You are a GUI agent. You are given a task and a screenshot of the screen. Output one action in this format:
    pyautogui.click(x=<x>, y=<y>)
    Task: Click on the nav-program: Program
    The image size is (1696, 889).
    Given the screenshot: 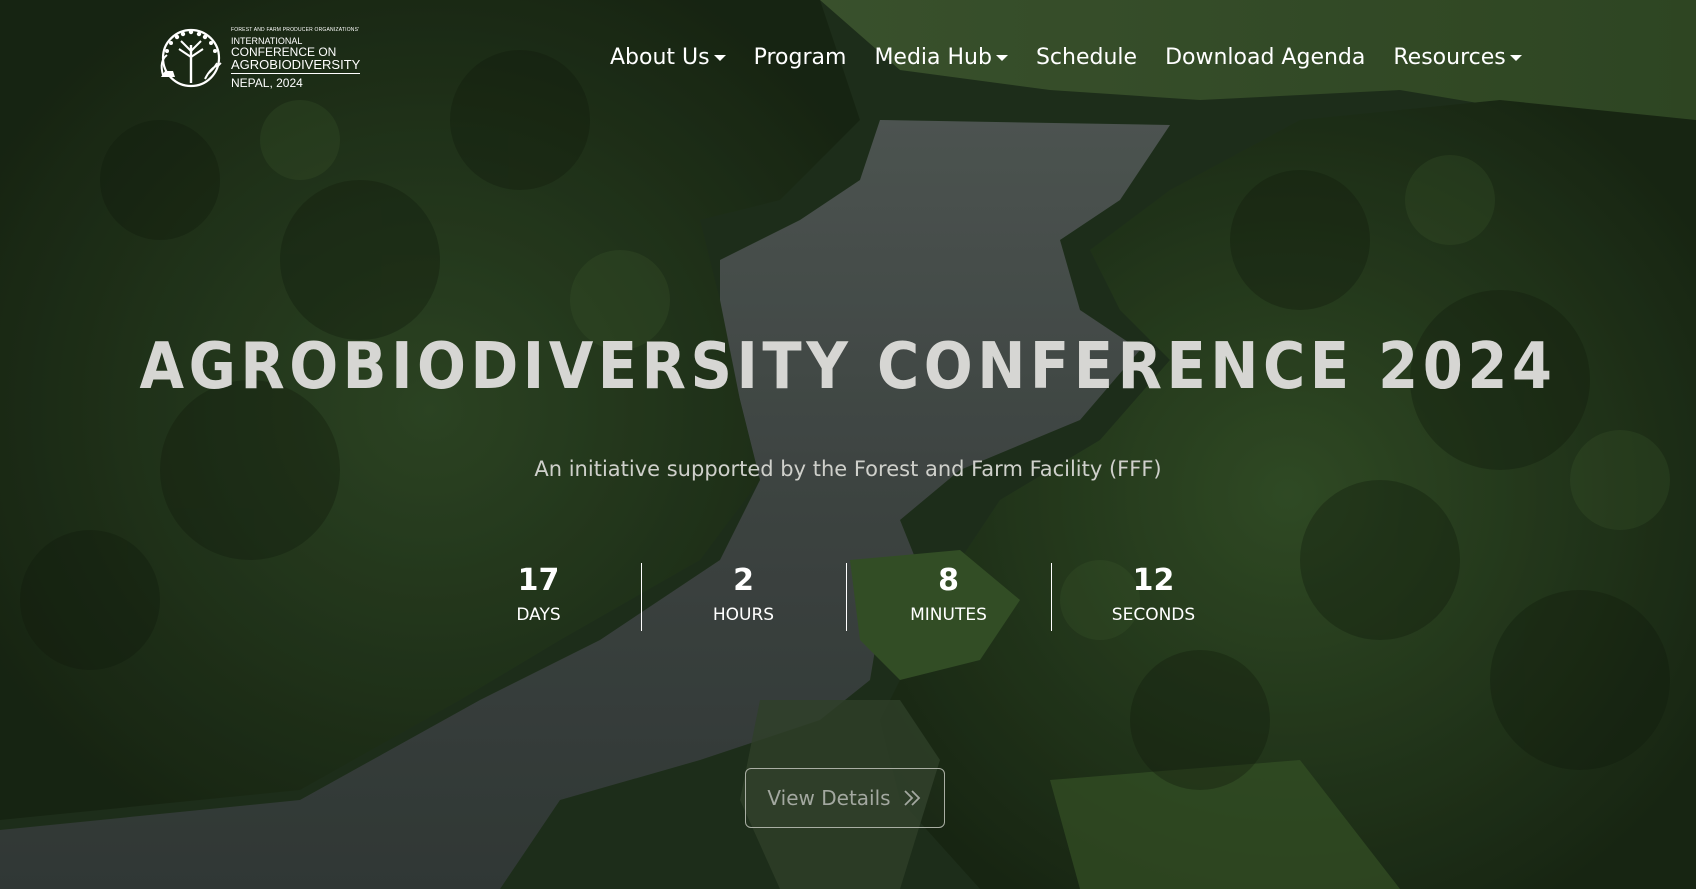 What is the action you would take?
    pyautogui.click(x=800, y=57)
    